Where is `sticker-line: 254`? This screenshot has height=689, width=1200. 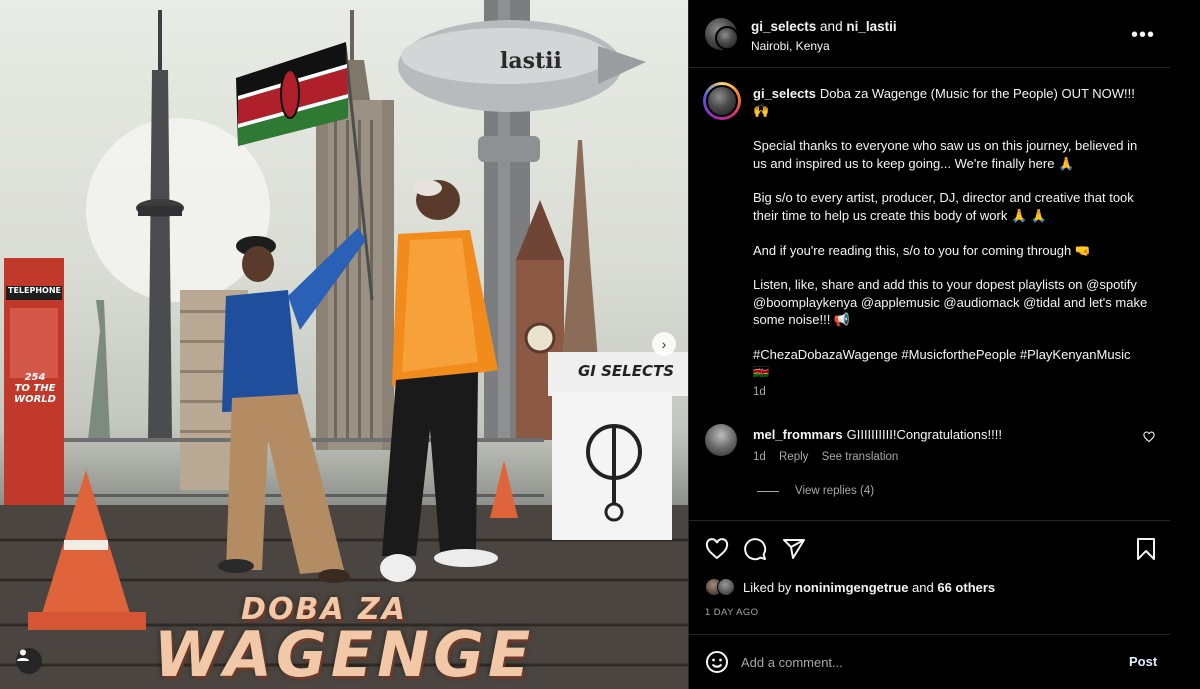 sticker-line: 254 is located at coordinates (35, 377).